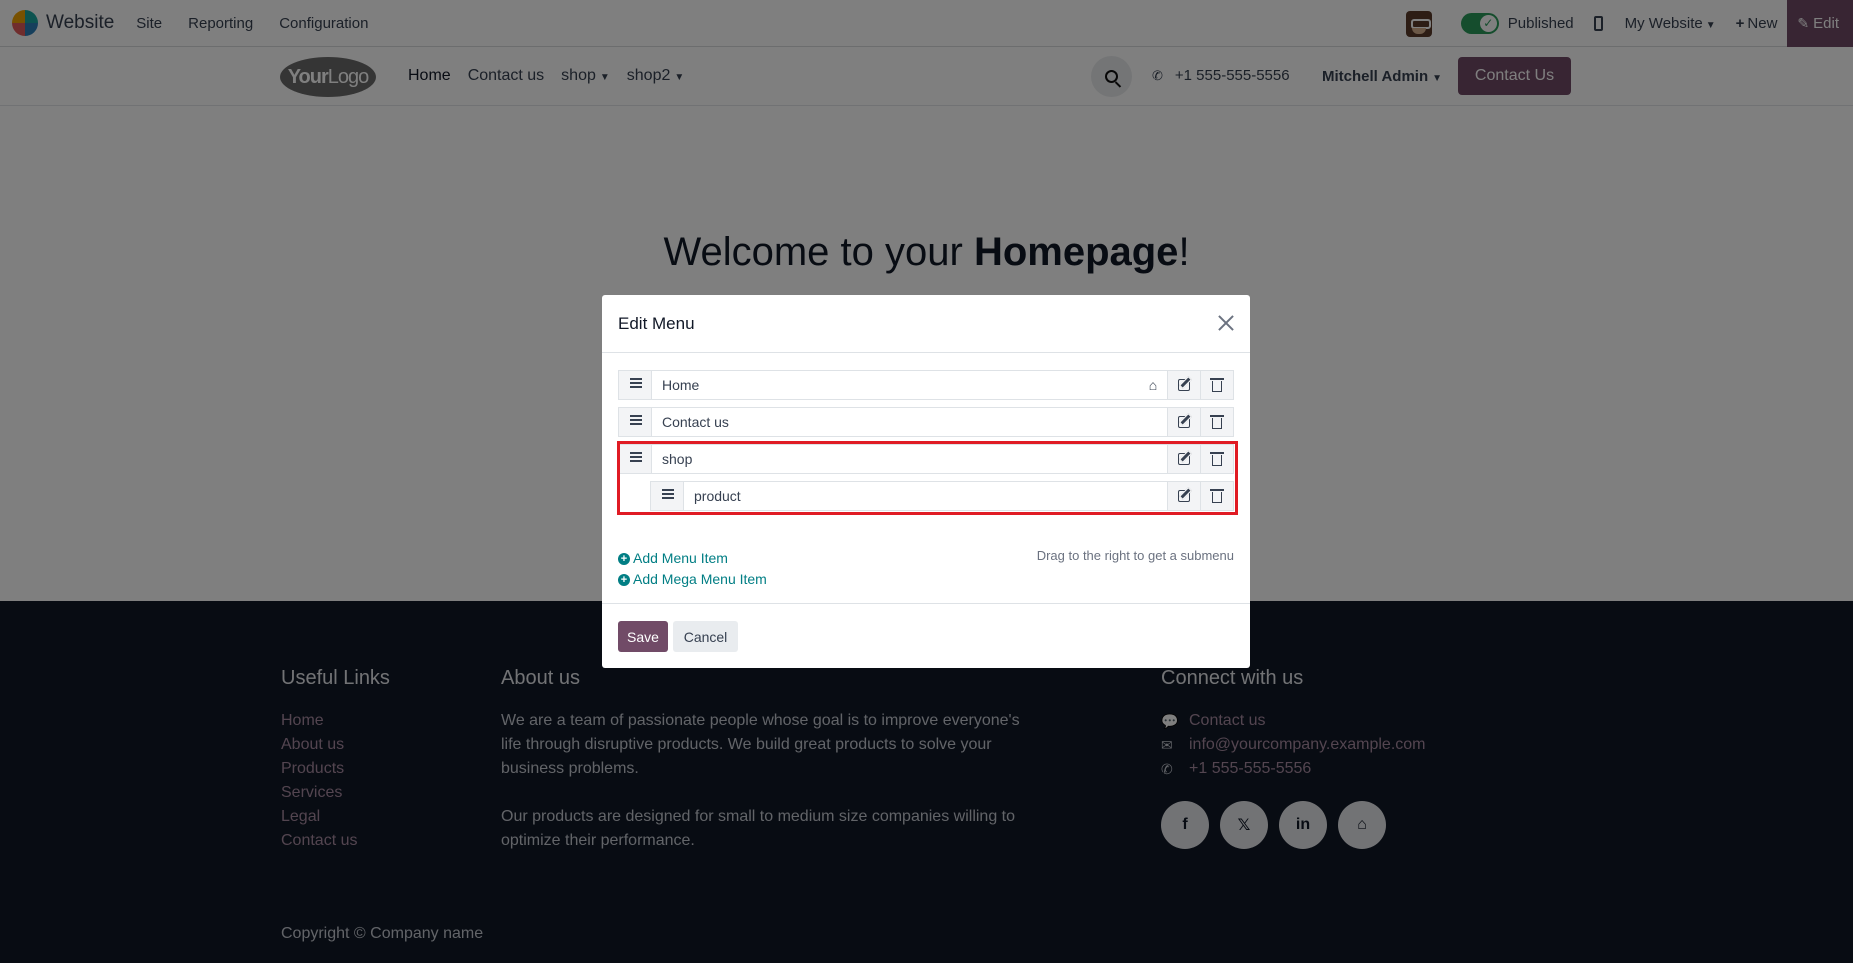 The image size is (1853, 963). Describe the element at coordinates (680, 558) in the screenshot. I see `add-menu-item-label: Add Menu Item` at that location.